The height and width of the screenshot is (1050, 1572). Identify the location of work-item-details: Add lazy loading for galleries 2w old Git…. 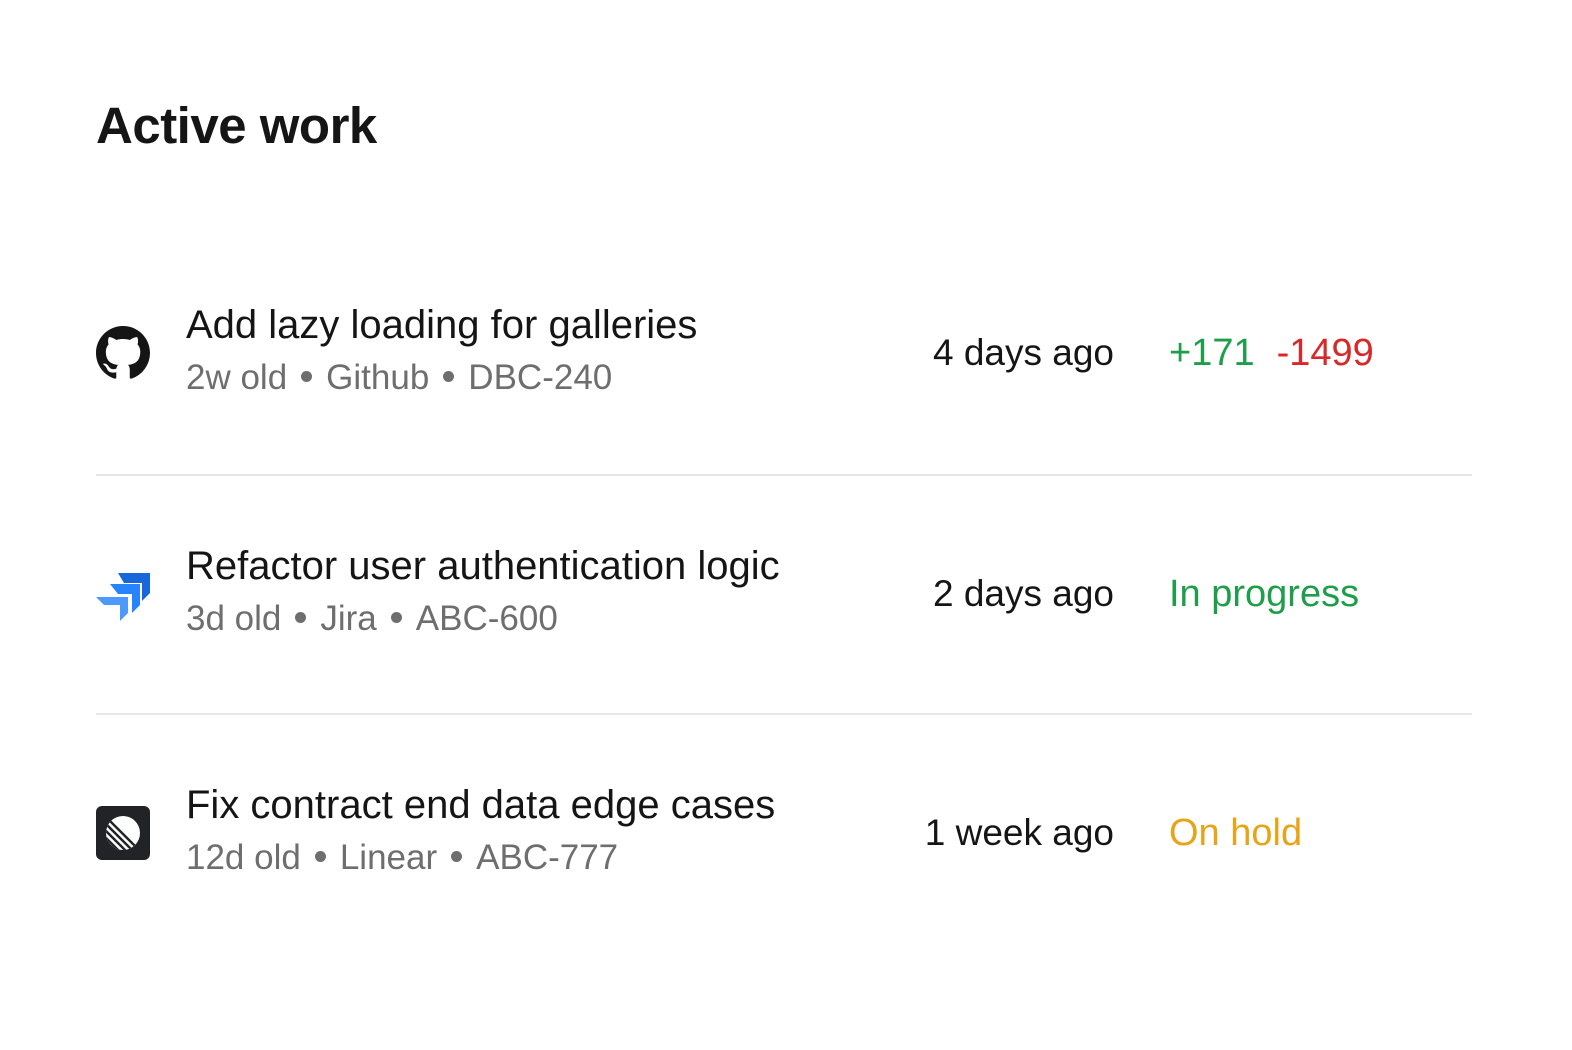
(441, 350).